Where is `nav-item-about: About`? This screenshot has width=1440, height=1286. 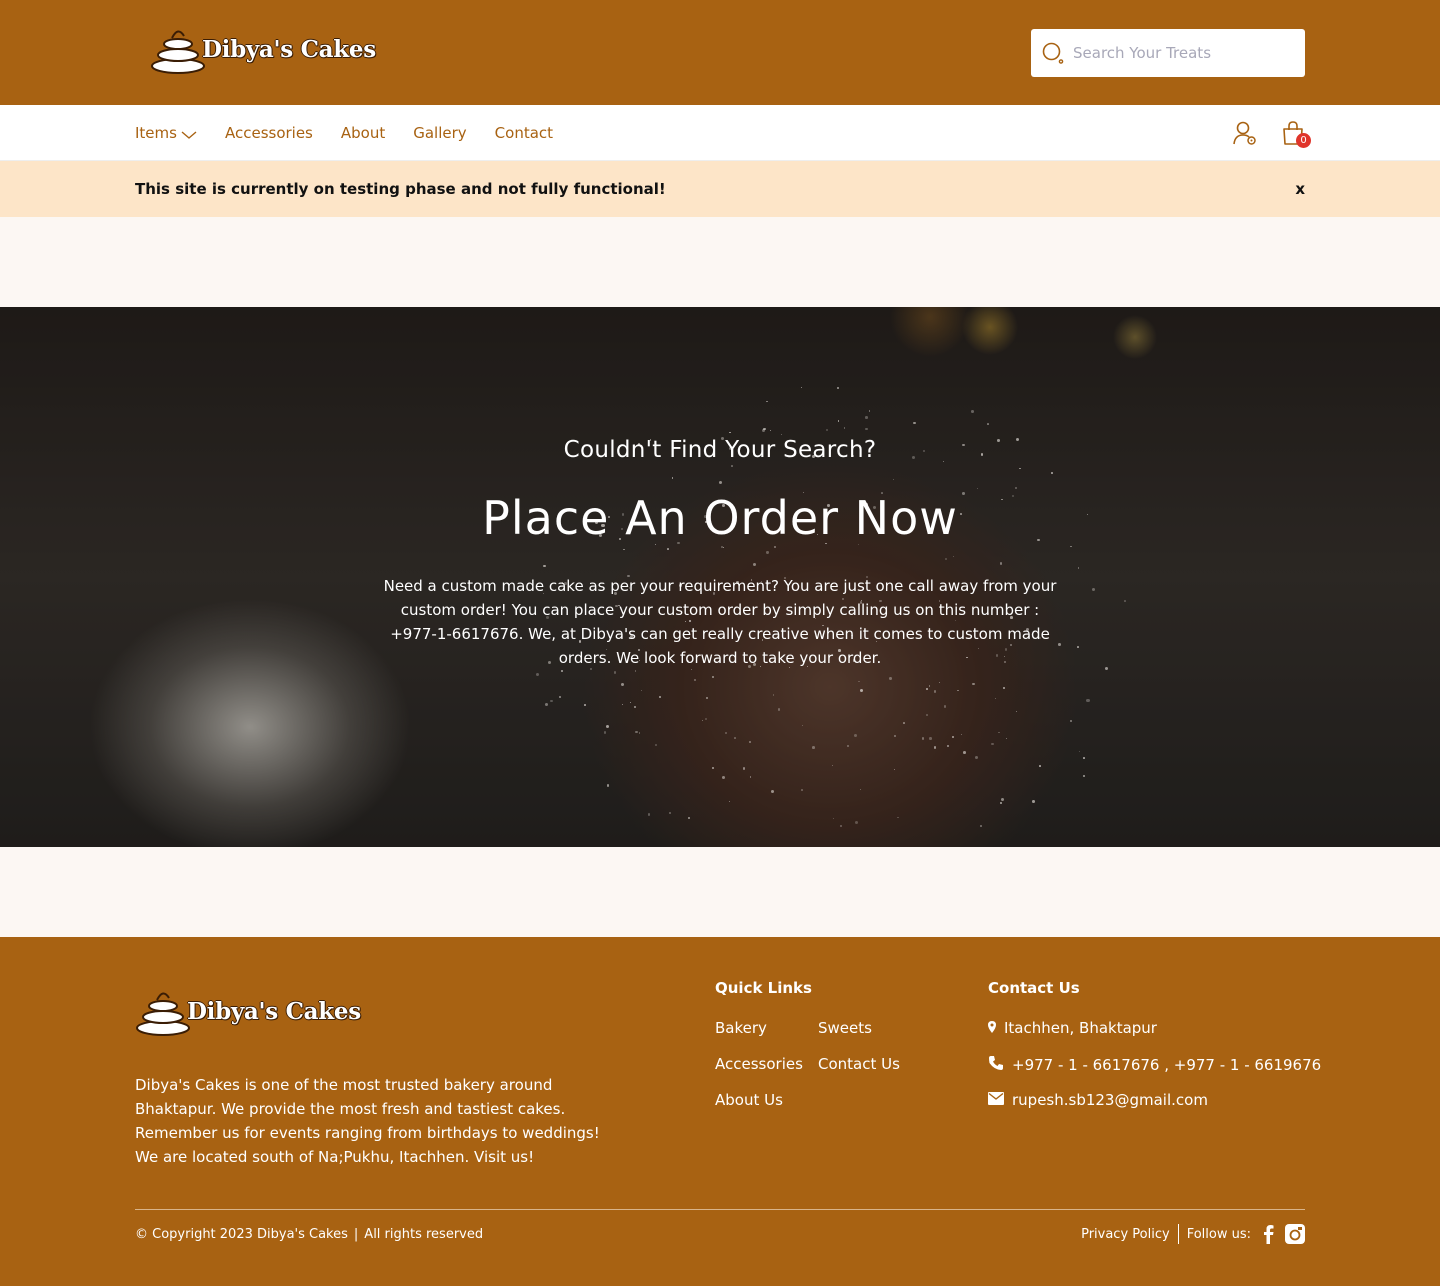
nav-item-about: About is located at coordinates (363, 133).